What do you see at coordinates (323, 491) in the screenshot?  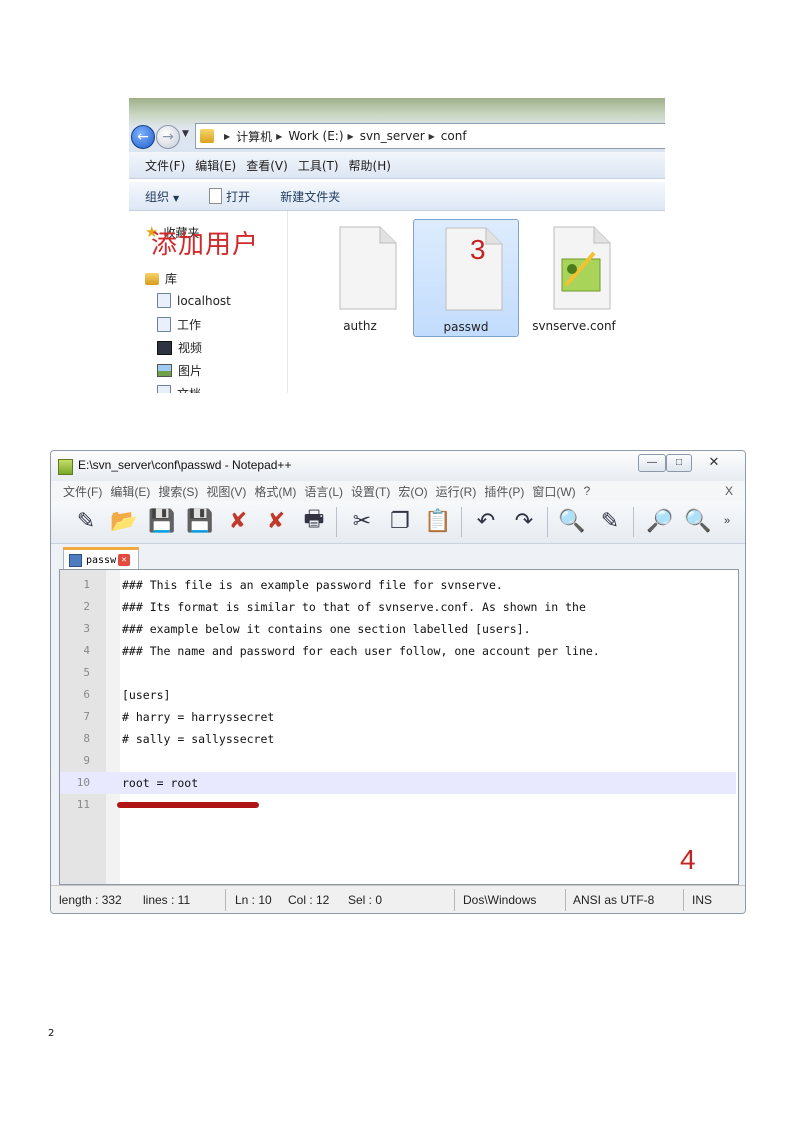 I see `menu-language: 语言(L)` at bounding box center [323, 491].